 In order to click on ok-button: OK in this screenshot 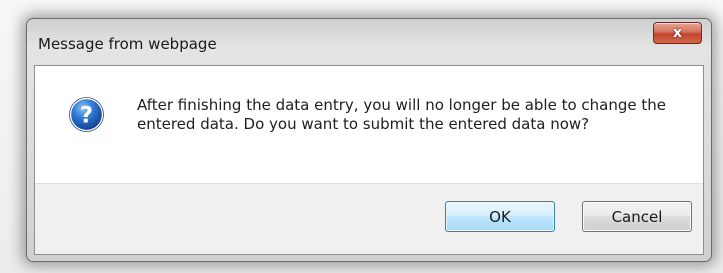, I will do `click(500, 216)`.